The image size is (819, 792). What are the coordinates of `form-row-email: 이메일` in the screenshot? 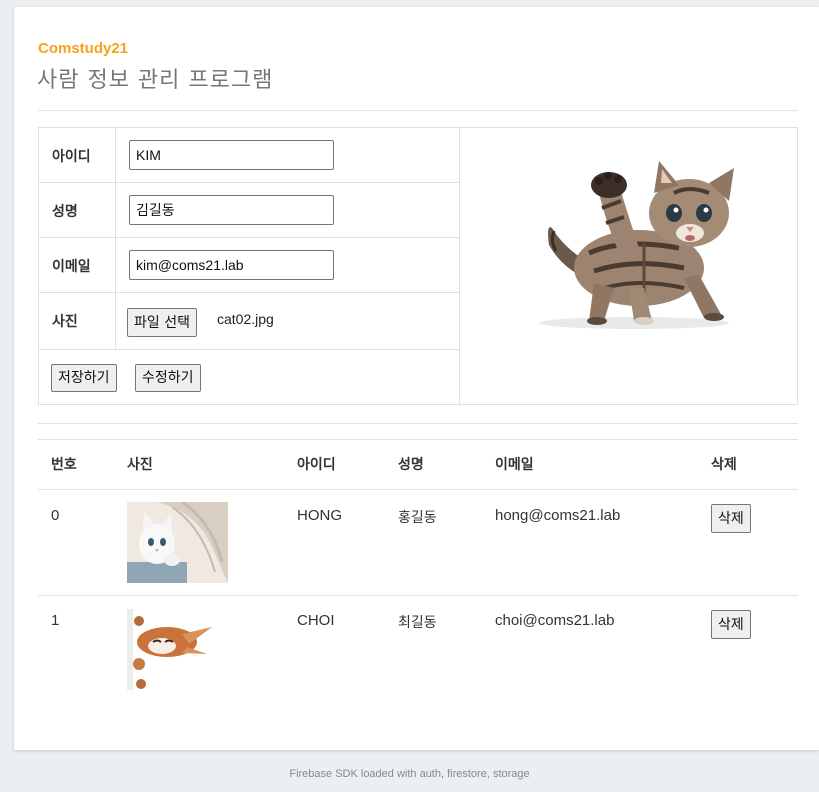 It's located at (249, 265).